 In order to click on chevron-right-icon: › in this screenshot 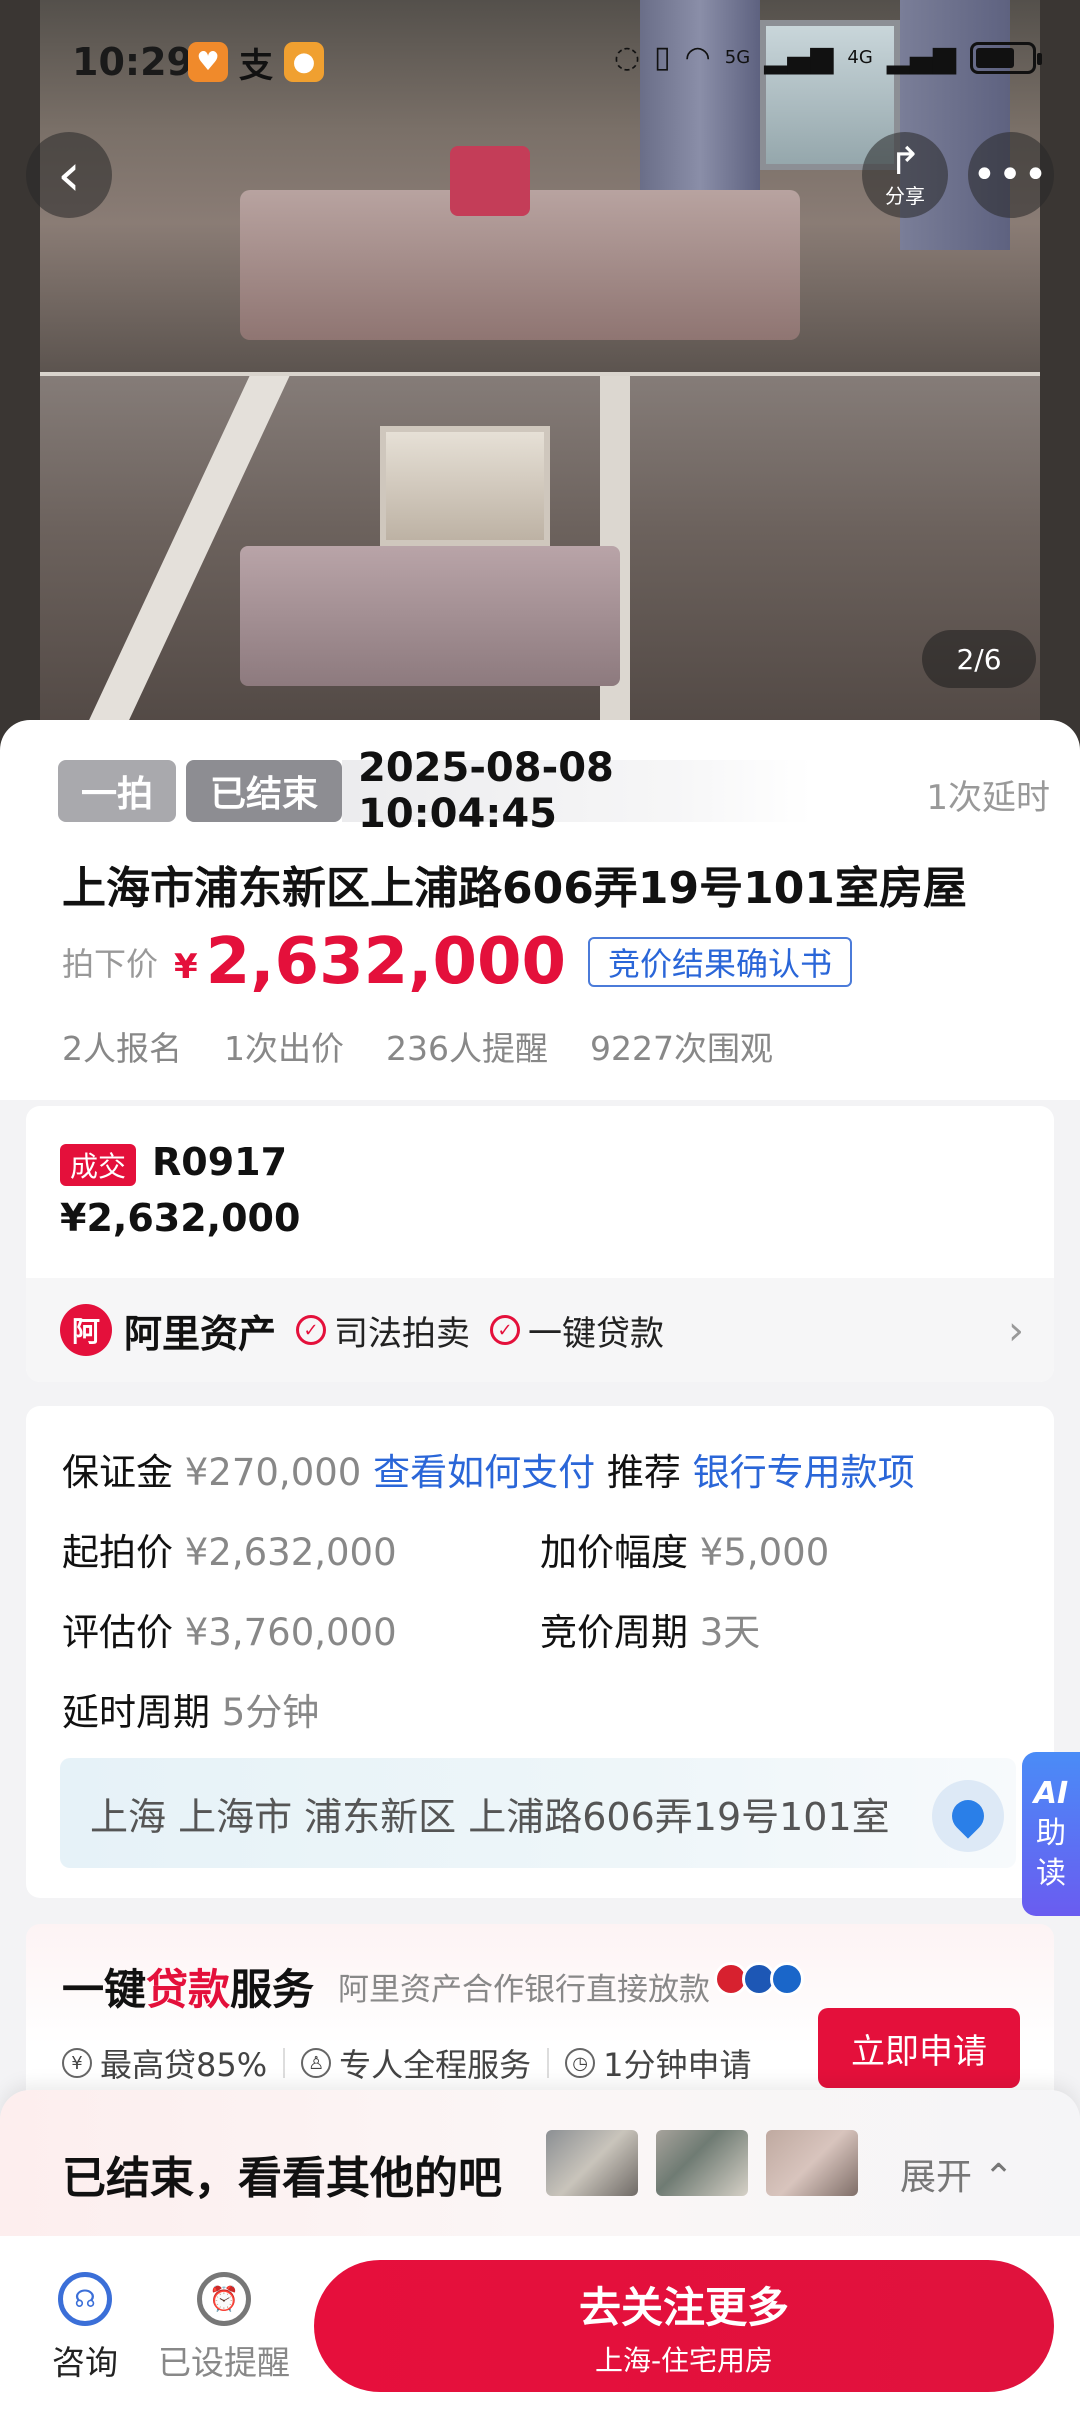, I will do `click(1016, 1331)`.